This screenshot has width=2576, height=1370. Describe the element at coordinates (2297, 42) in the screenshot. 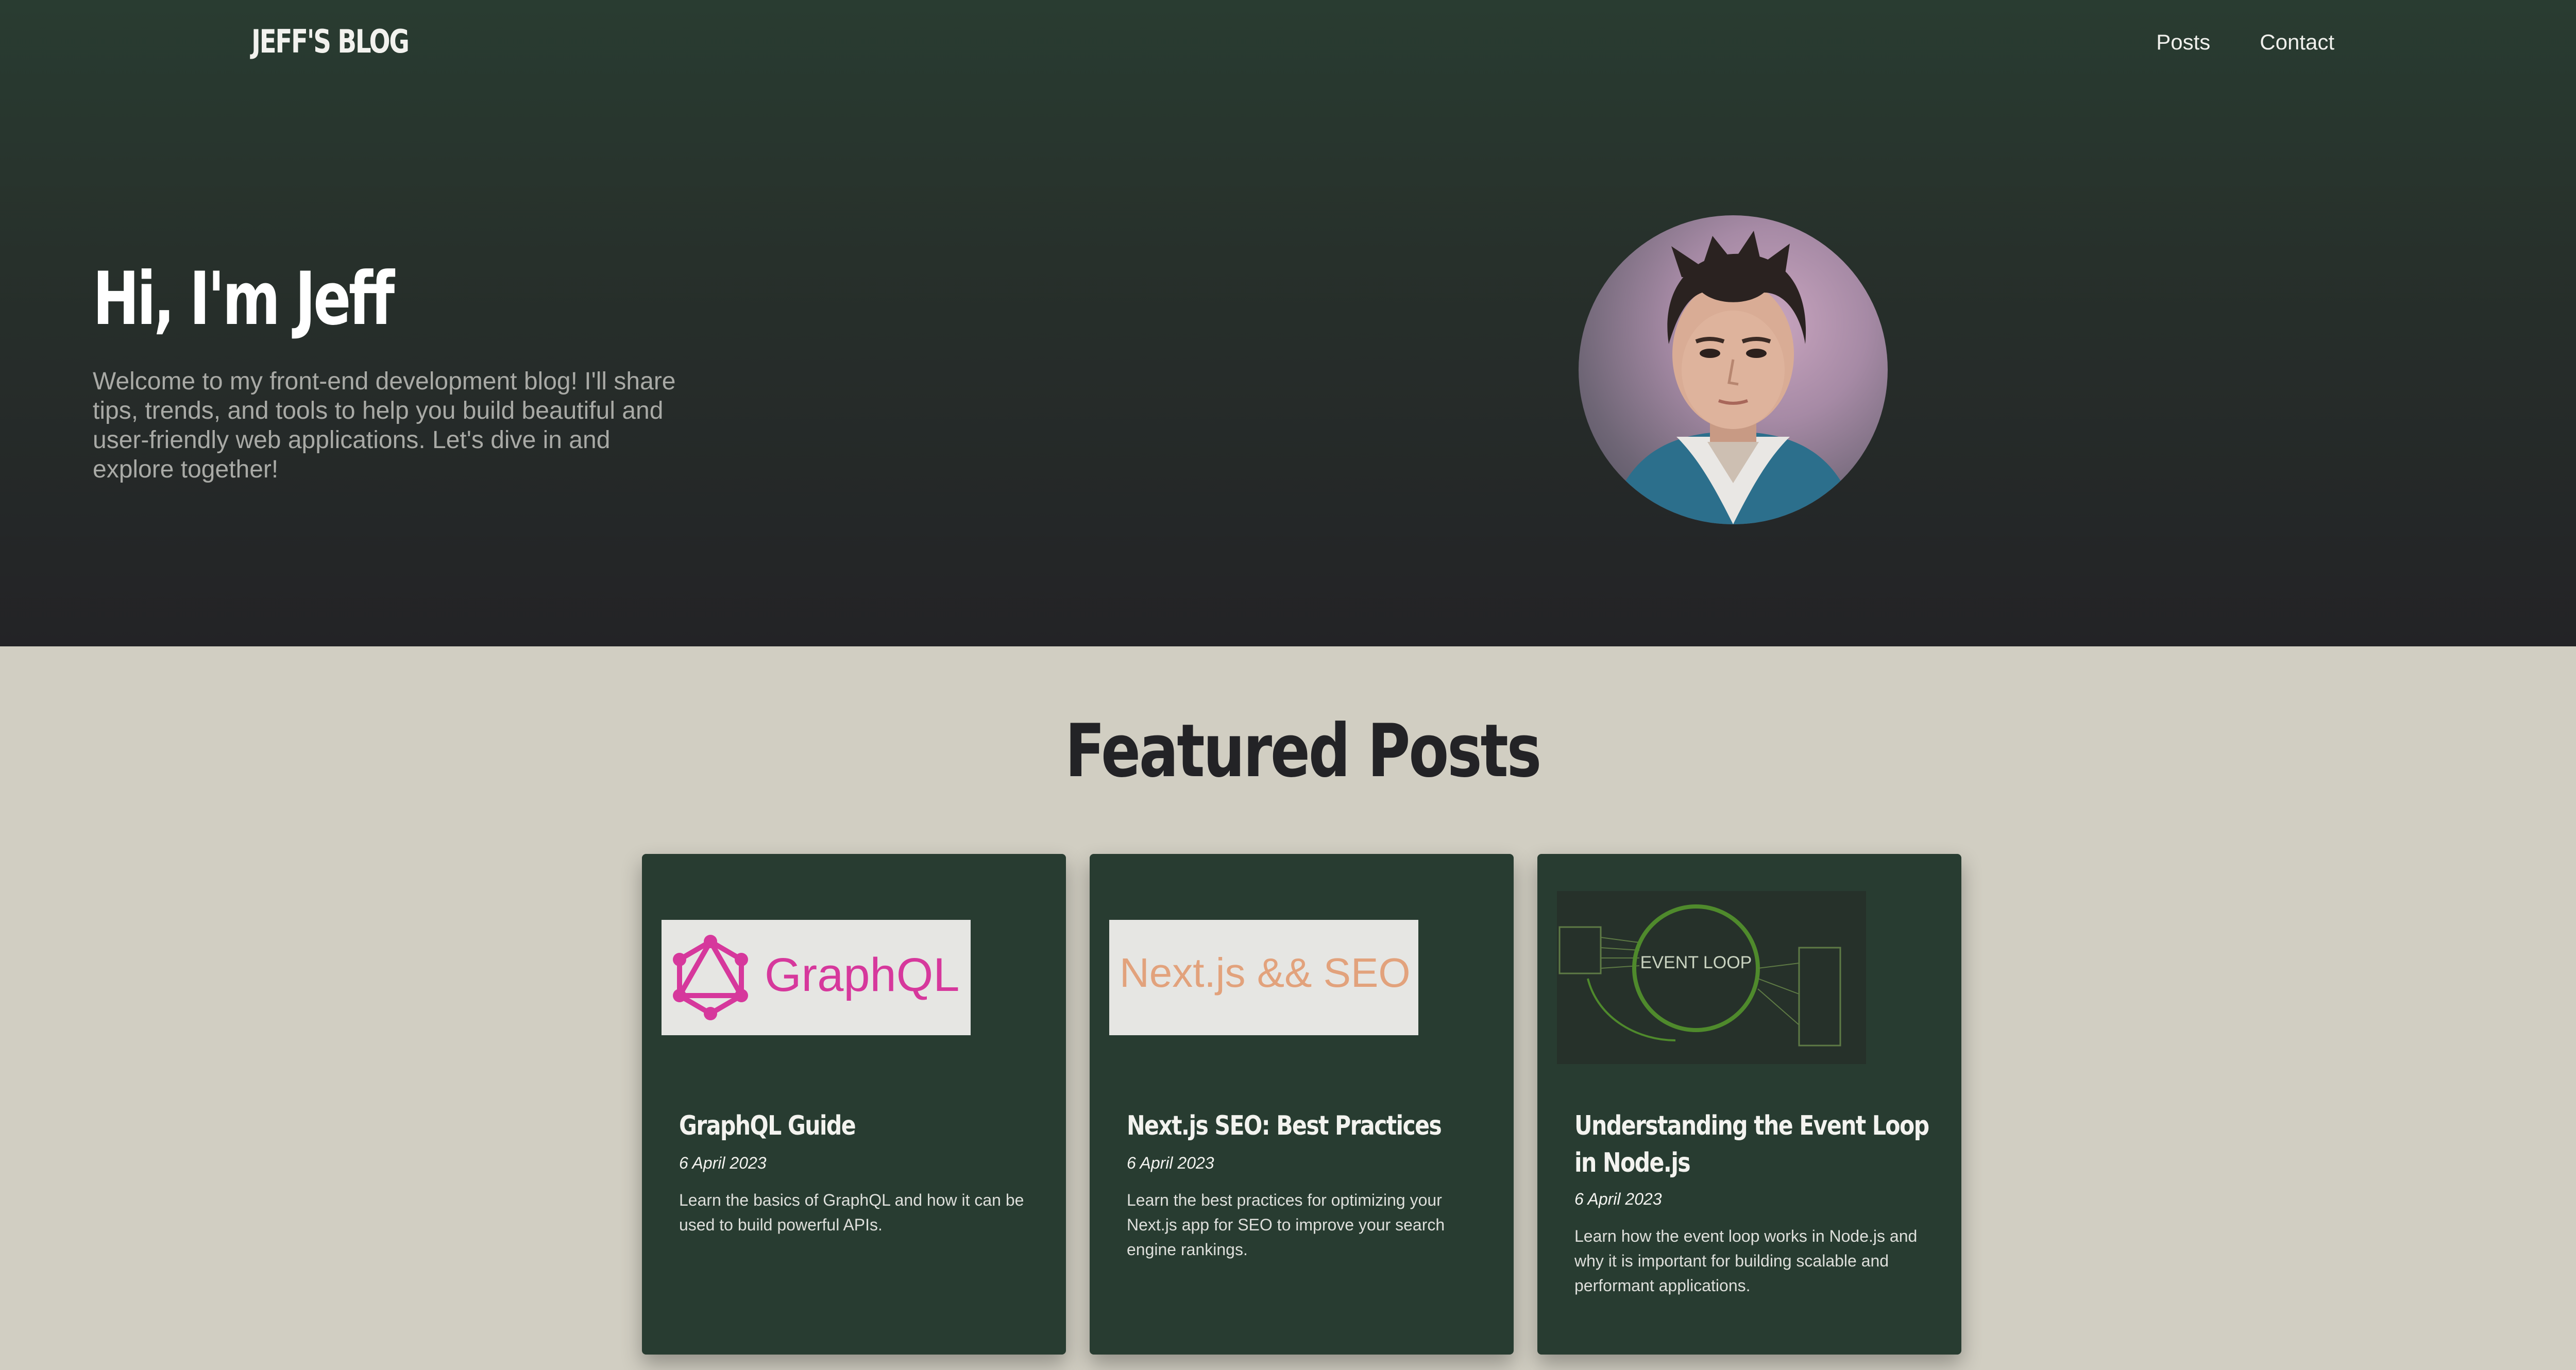

I see `nav-link-contact: Contact` at that location.